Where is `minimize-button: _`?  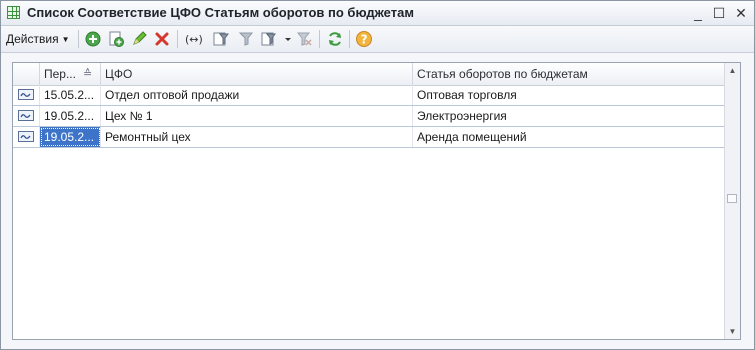
minimize-button: _ is located at coordinates (698, 13).